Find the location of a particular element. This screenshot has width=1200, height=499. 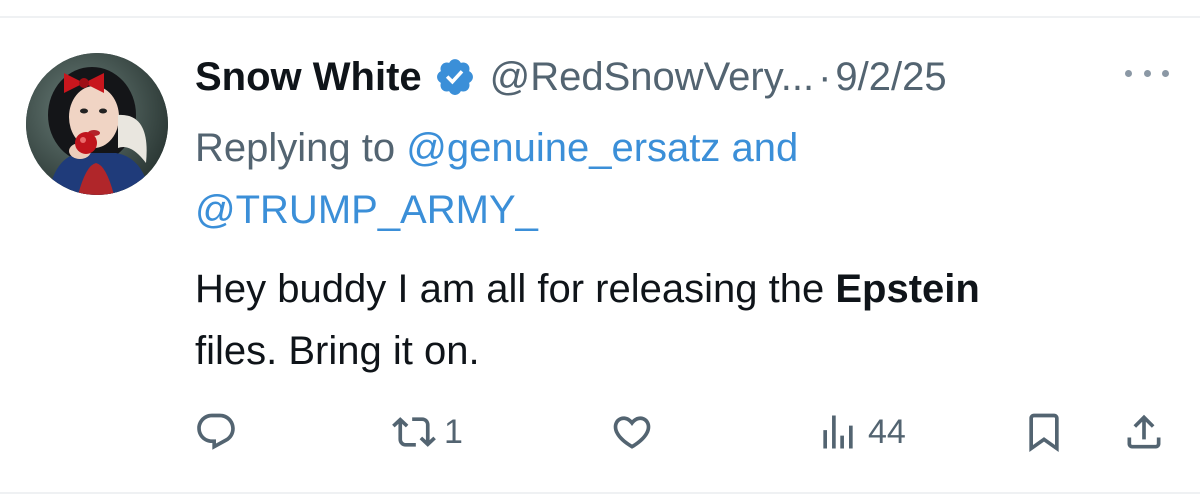

retweet-icon is located at coordinates (414, 432).